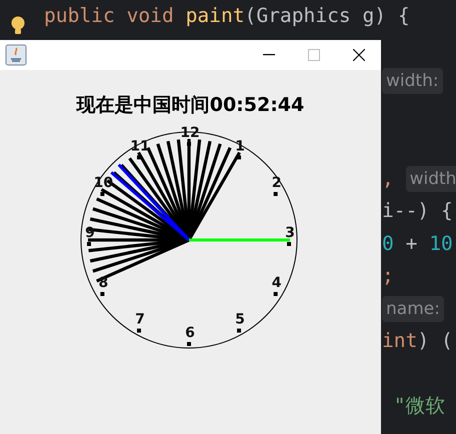 The image size is (456, 434). I want to click on code-text: ;, so click(388, 276).